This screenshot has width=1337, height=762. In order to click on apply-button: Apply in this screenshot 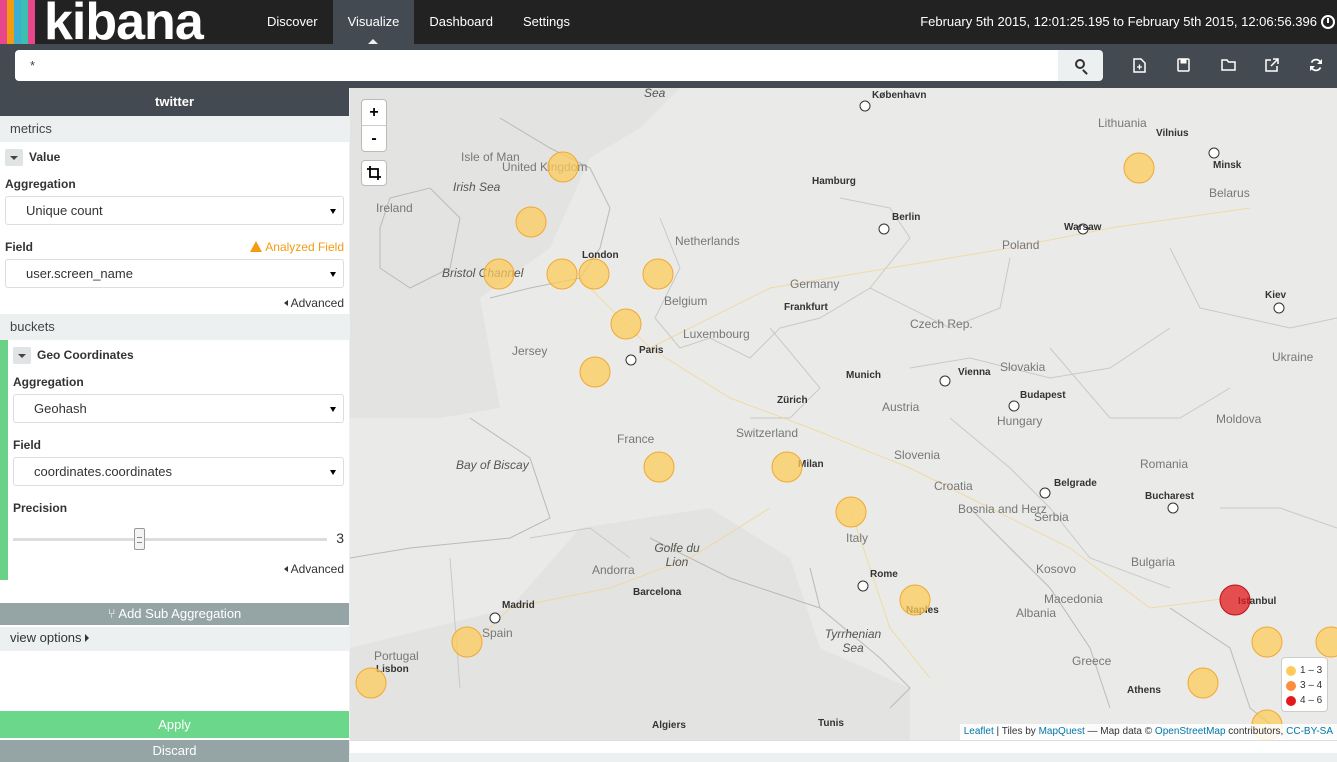, I will do `click(174, 724)`.